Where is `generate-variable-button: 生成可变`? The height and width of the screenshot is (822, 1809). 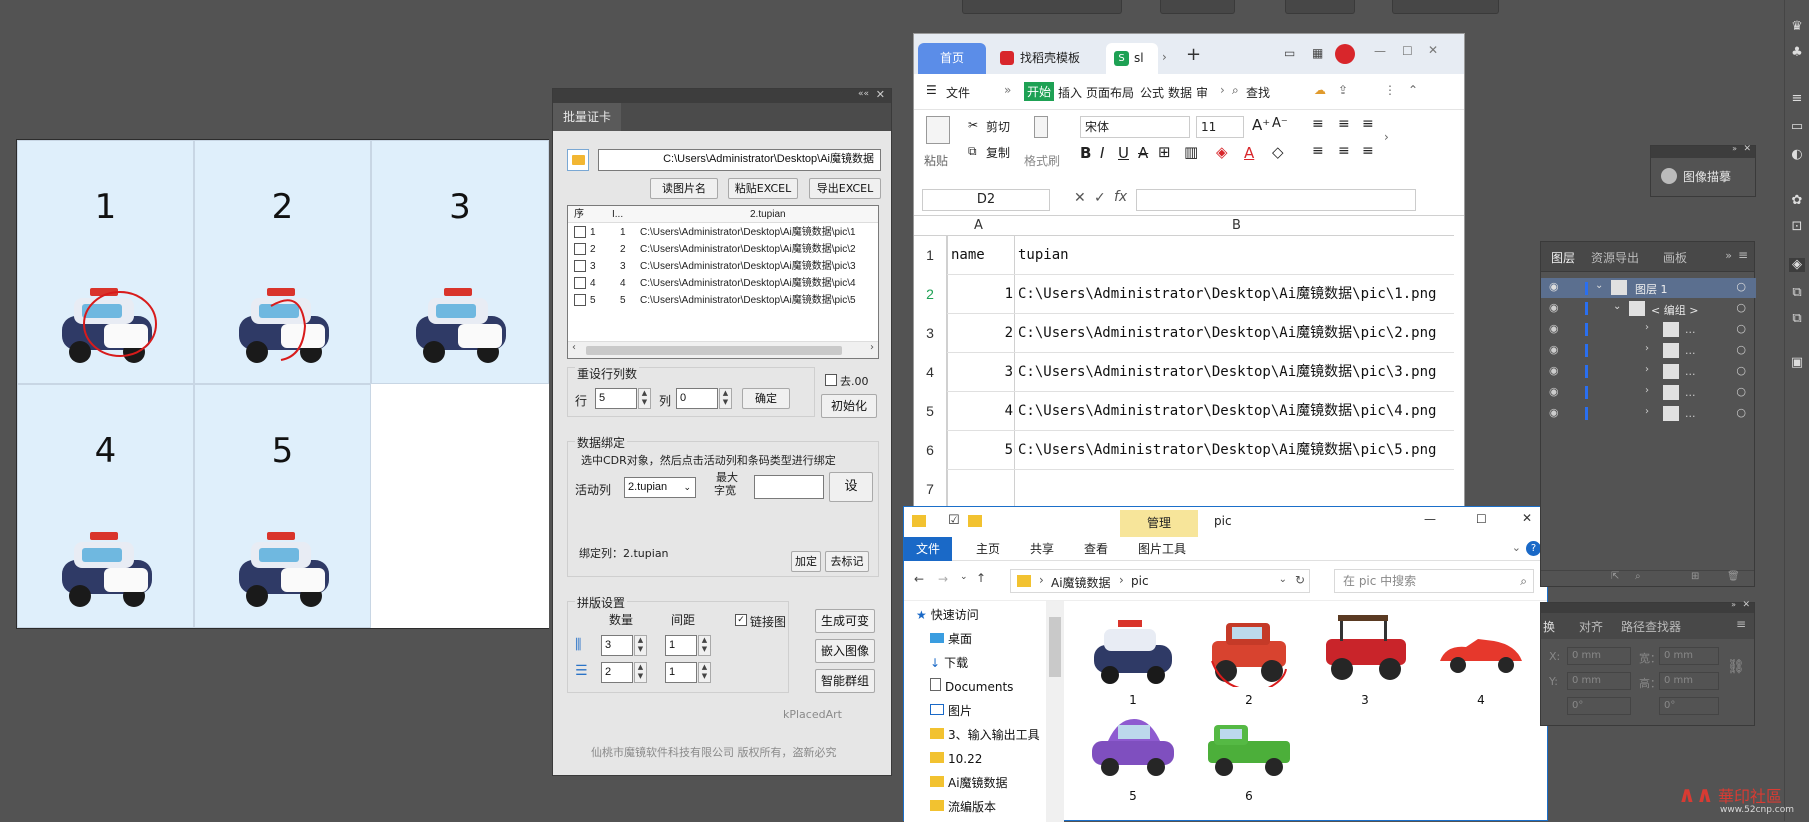
generate-variable-button: 生成可变 is located at coordinates (845, 621).